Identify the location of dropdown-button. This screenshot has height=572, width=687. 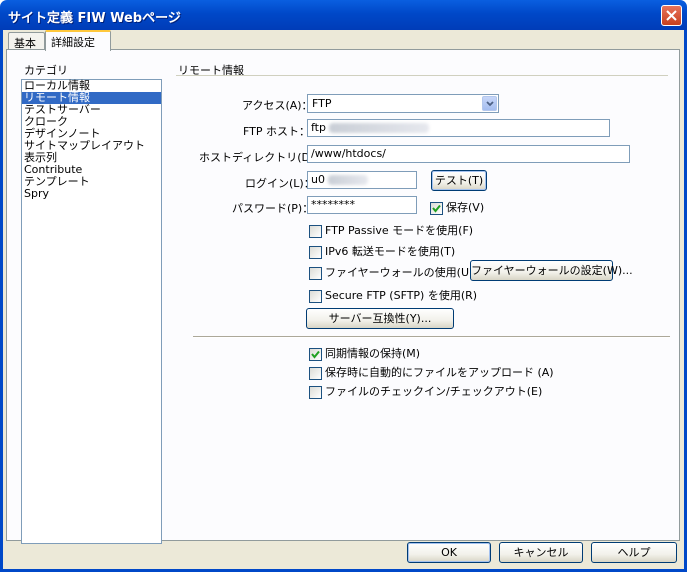
(489, 103).